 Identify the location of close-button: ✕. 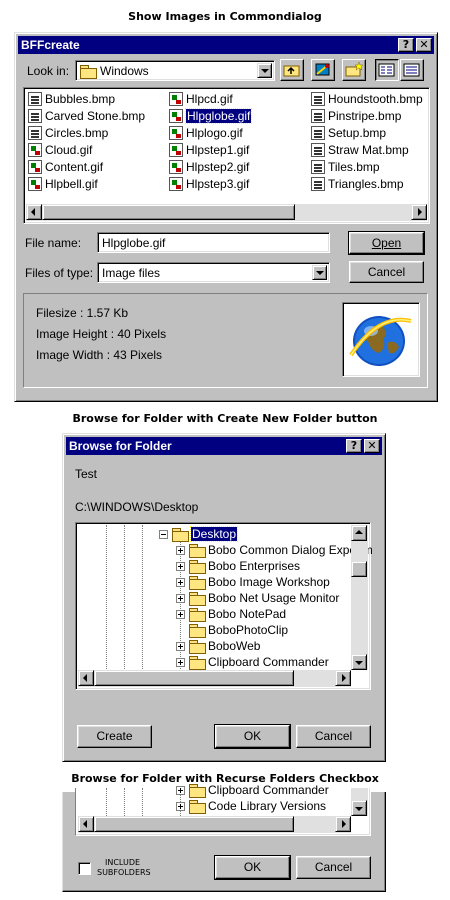
(424, 45).